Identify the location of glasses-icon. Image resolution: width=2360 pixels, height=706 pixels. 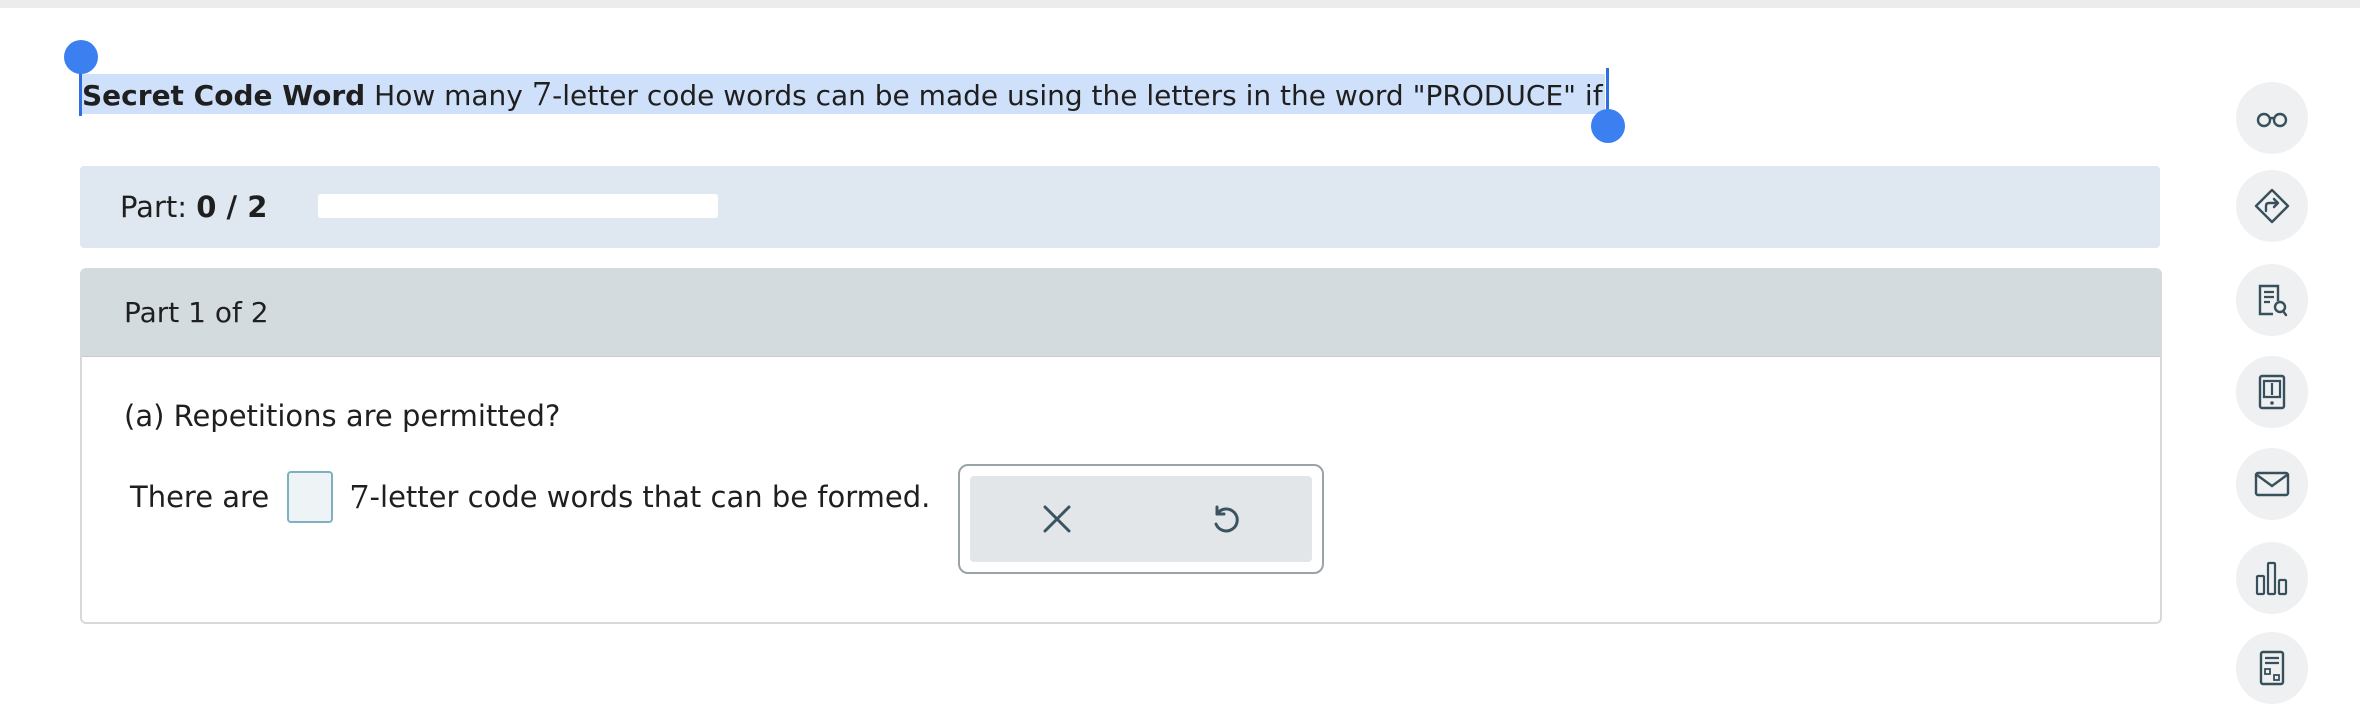
(2272, 120).